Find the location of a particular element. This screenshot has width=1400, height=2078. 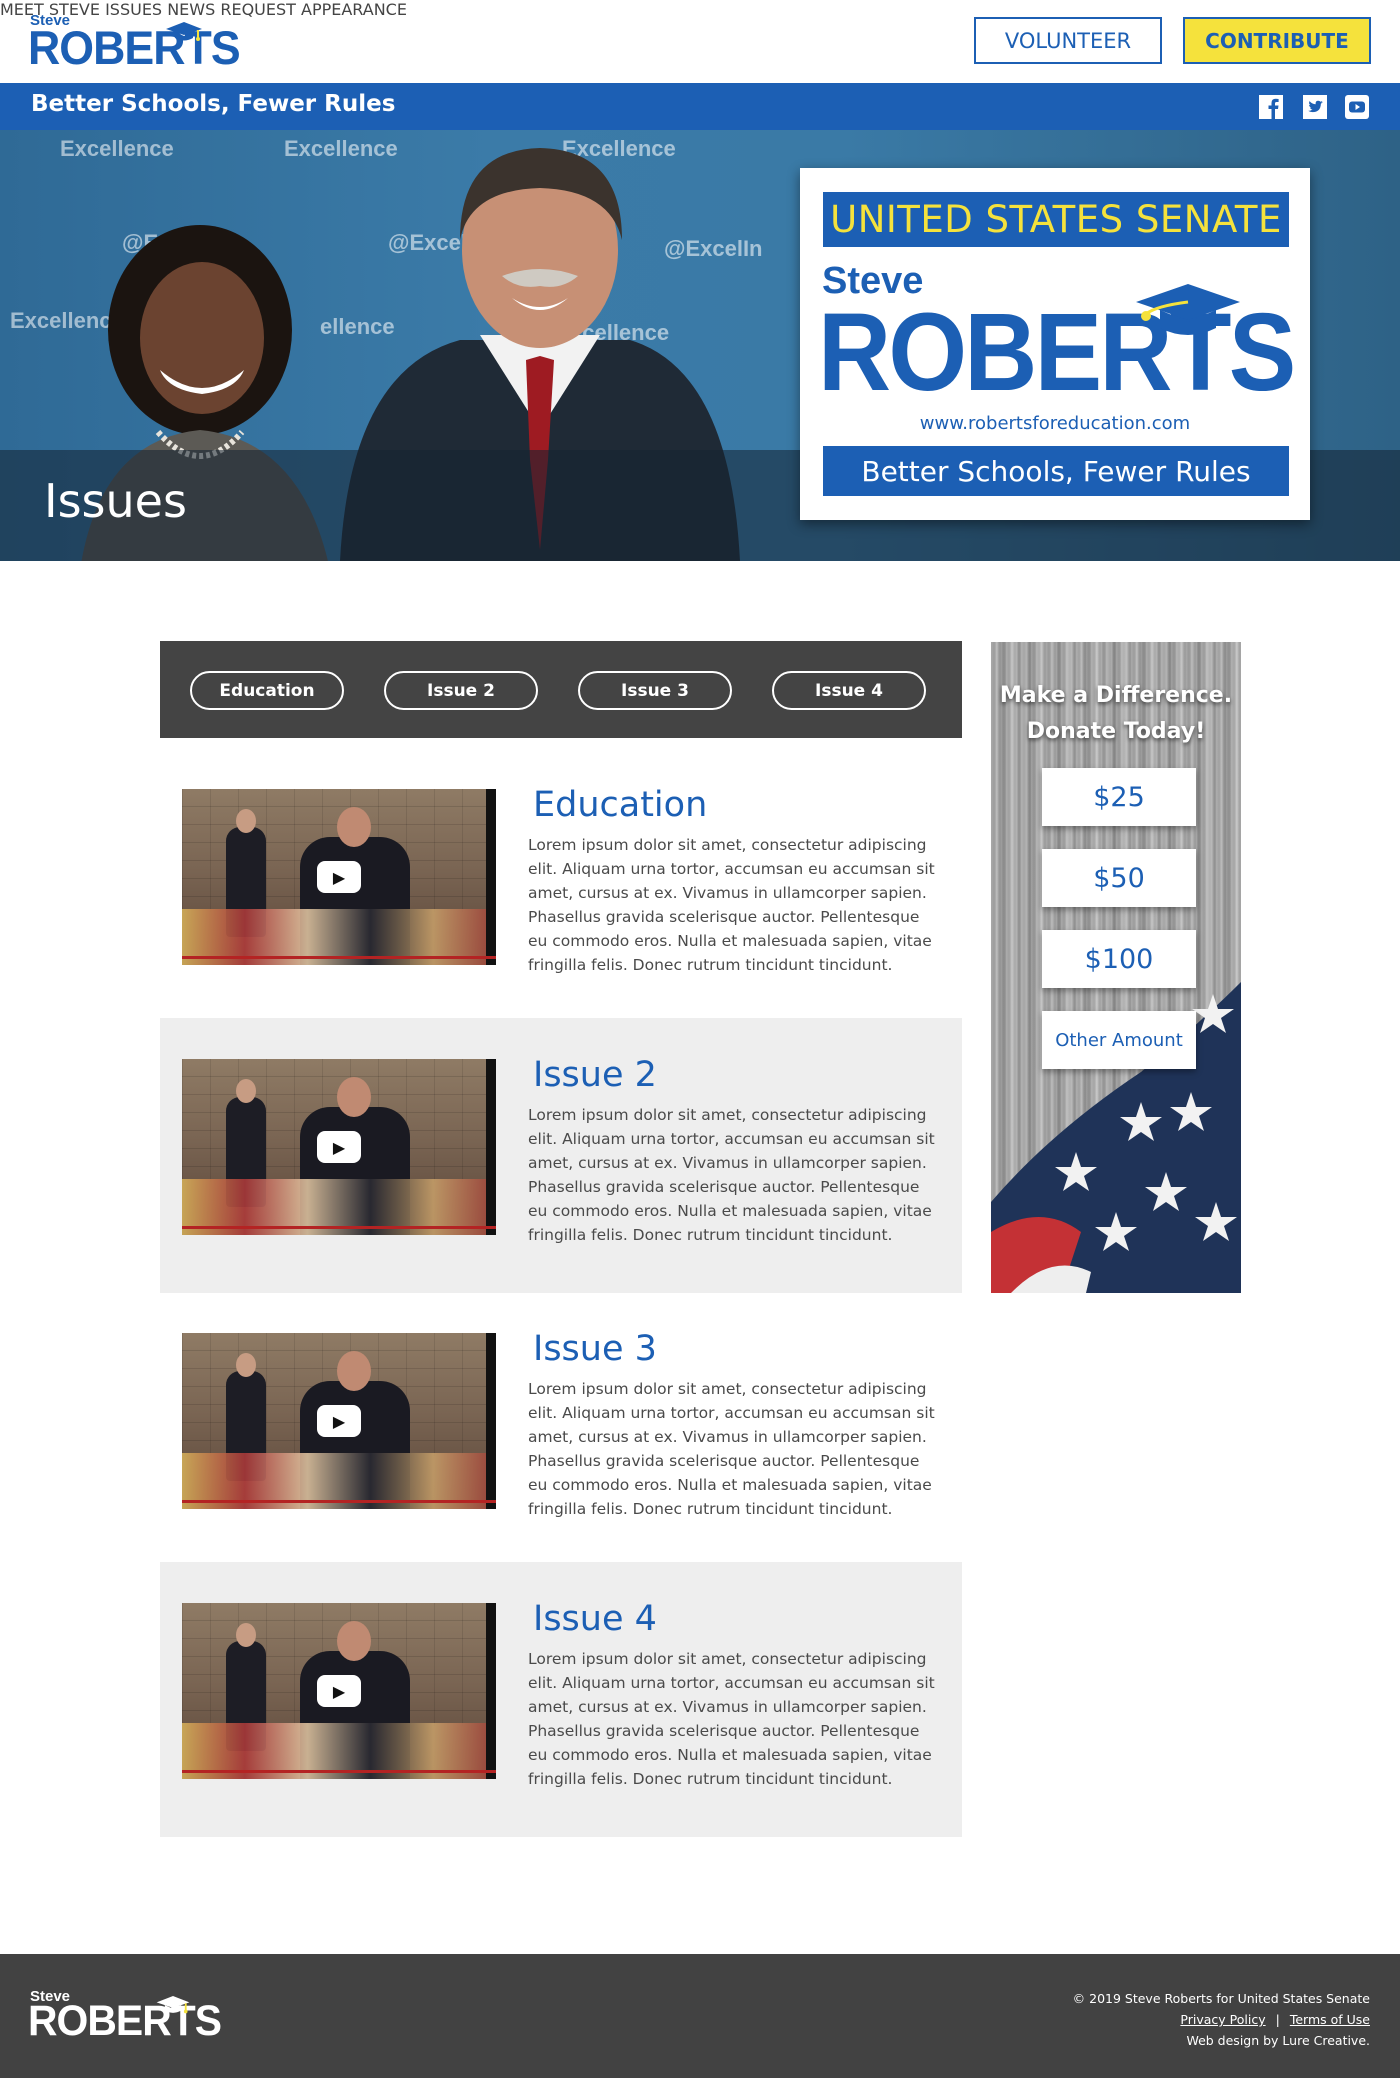

donate-50-button: $50 is located at coordinates (1119, 878).